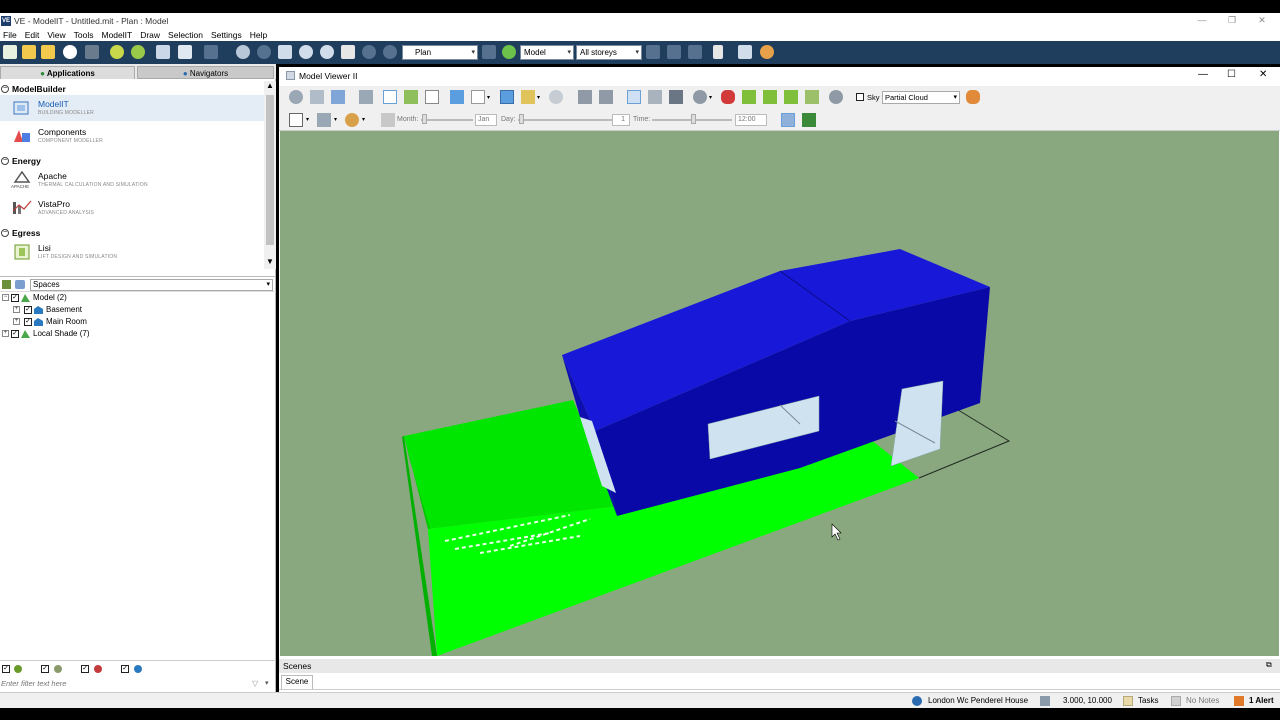 Image resolution: width=1280 pixels, height=720 pixels. Describe the element at coordinates (138, 322) in the screenshot. I see `tree-item-main-room: + ✓ Main Room` at that location.